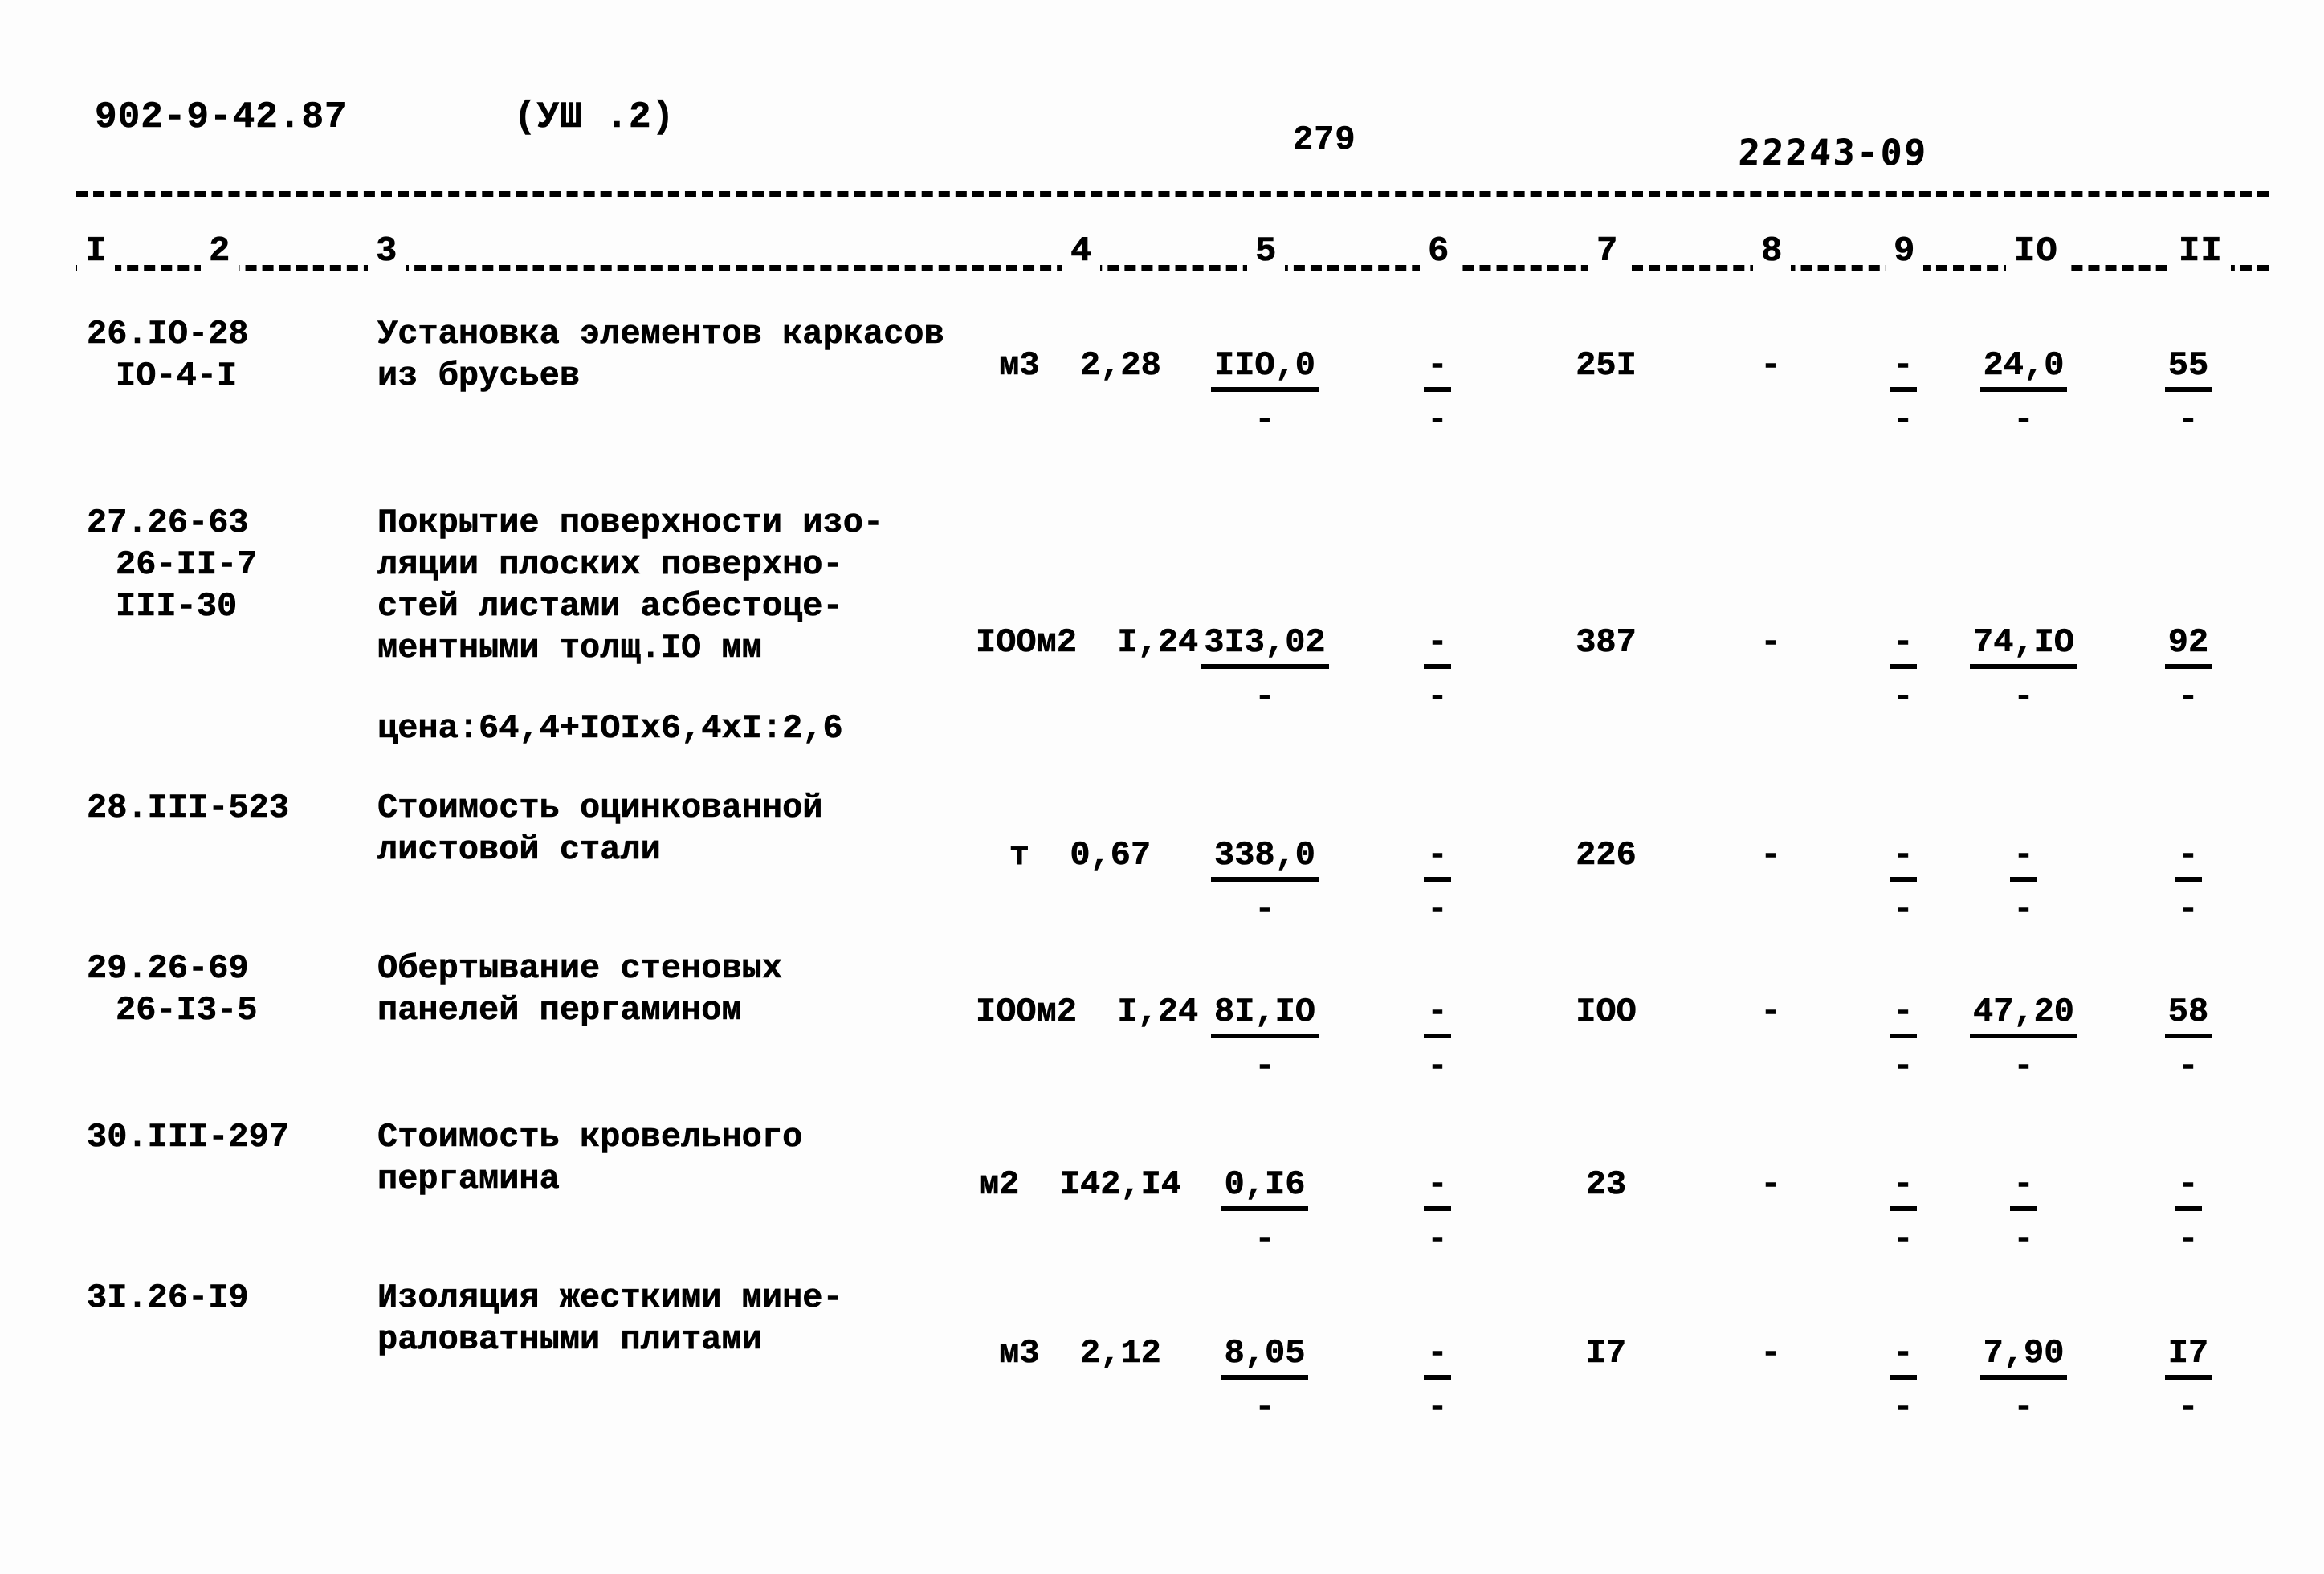  I want to click on column-header-9: 9, so click(1905, 251).